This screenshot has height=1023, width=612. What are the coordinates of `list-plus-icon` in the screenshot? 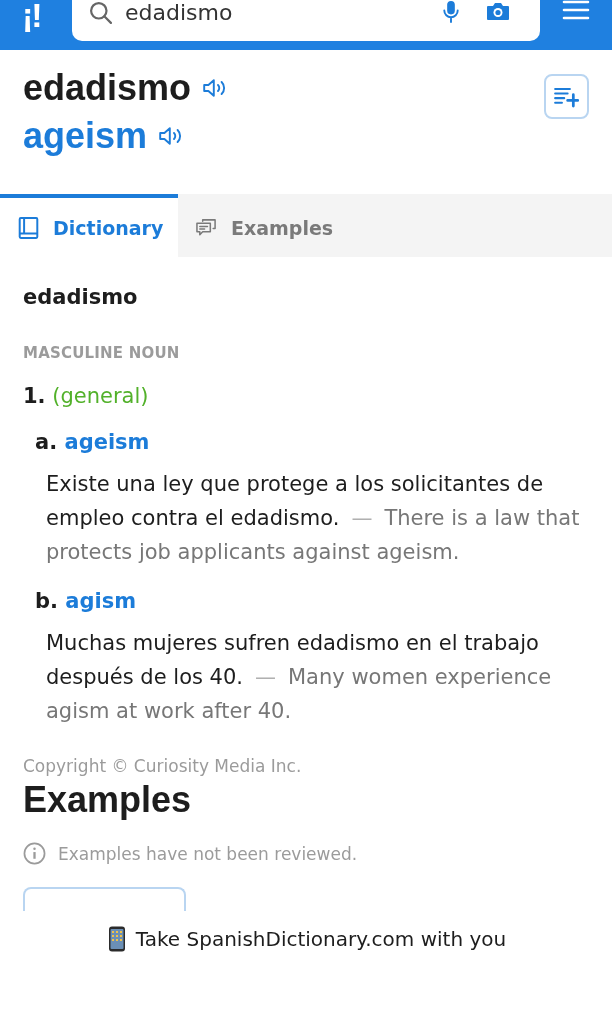 It's located at (566, 96).